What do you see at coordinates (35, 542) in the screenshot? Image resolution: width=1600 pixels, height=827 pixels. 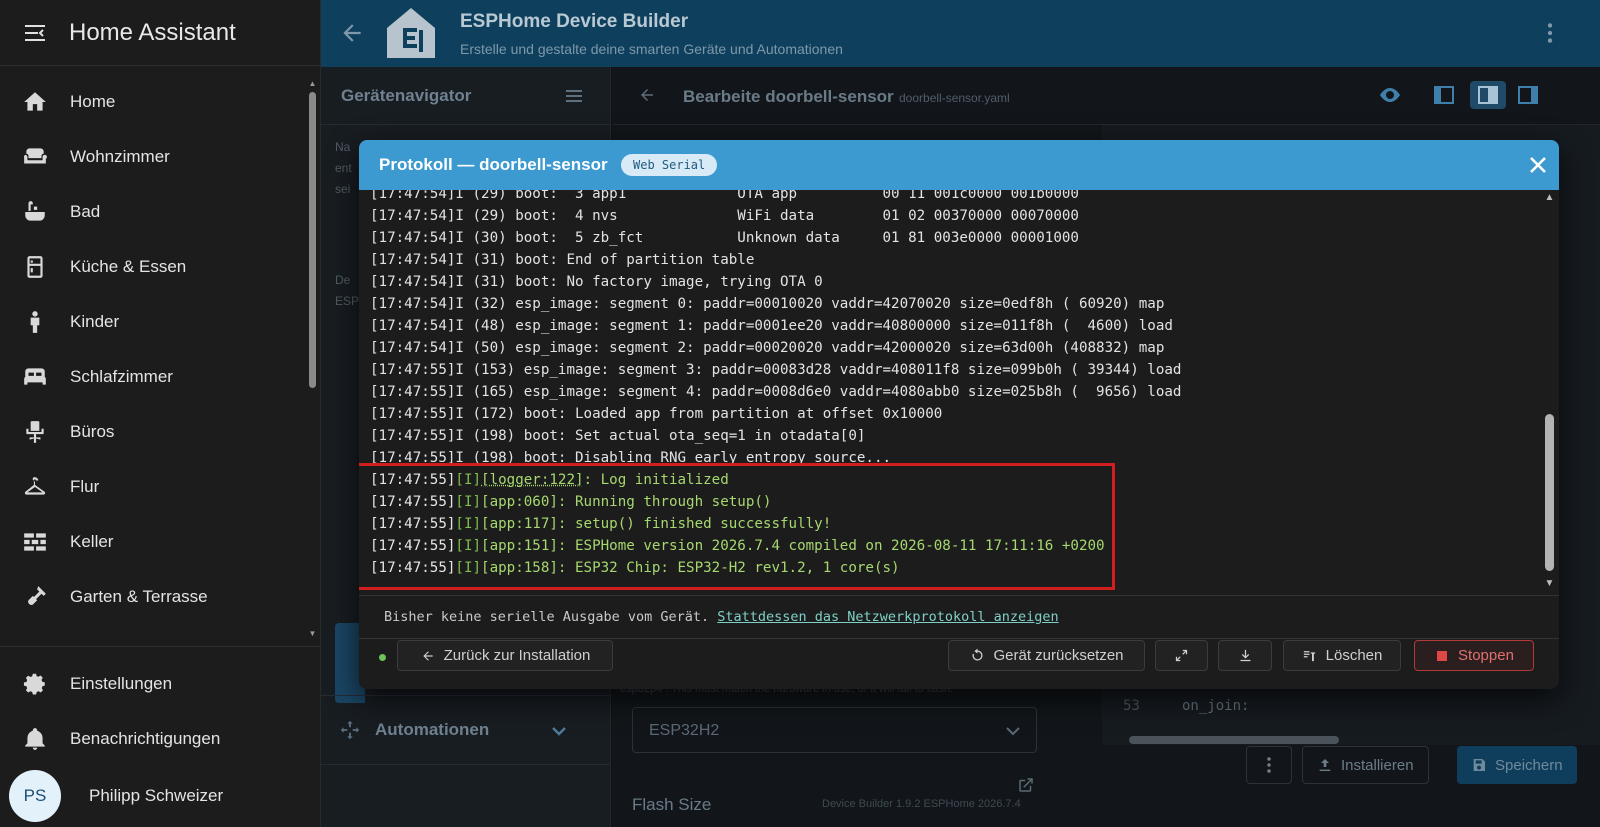 I see `wall-icon` at bounding box center [35, 542].